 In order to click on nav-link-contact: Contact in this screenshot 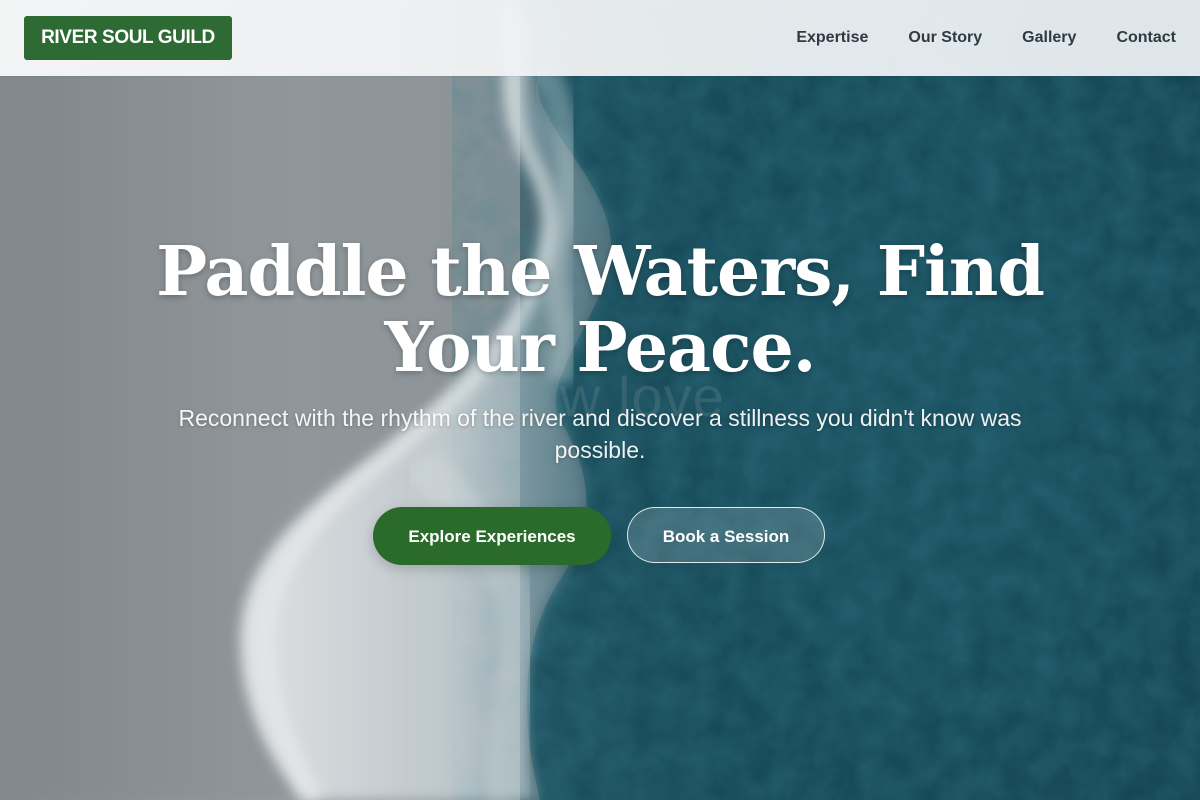, I will do `click(1146, 38)`.